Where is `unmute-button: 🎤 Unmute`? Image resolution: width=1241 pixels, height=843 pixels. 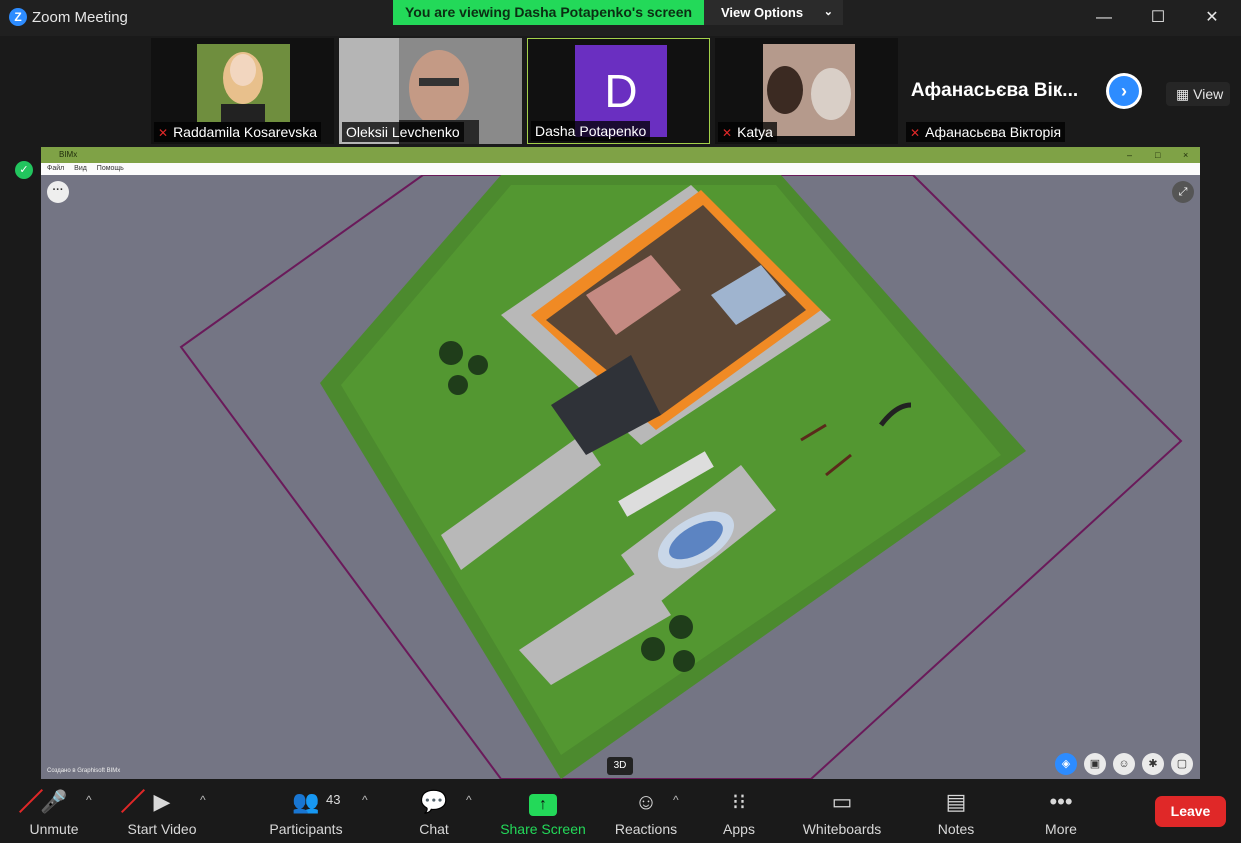 unmute-button: 🎤 Unmute is located at coordinates (54, 812).